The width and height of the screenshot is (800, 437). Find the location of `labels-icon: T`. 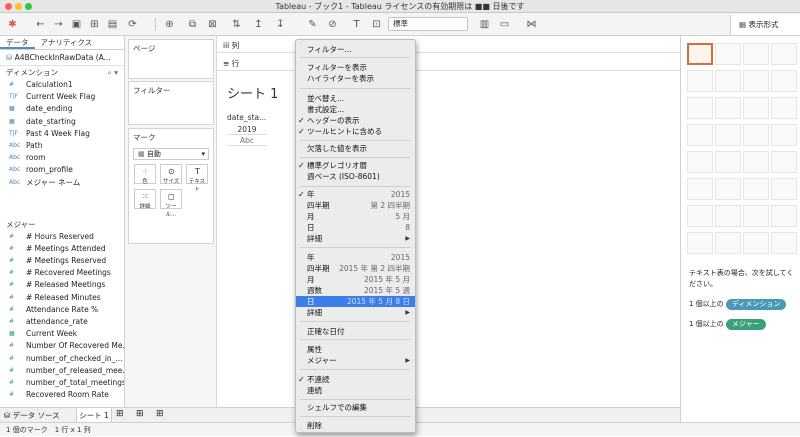

labels-icon: T is located at coordinates (356, 24).